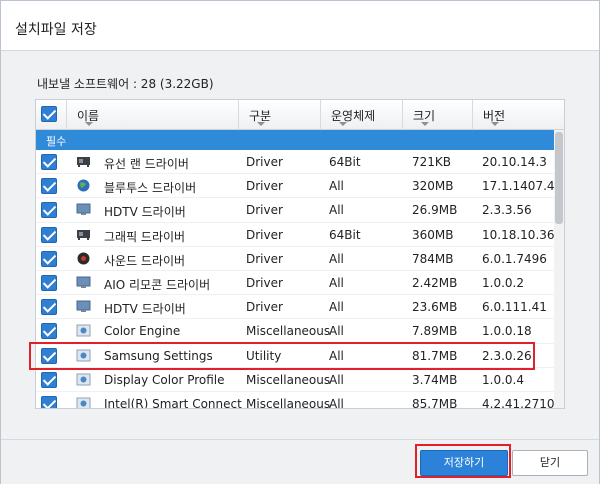 The width and height of the screenshot is (600, 484). Describe the element at coordinates (282, 356) in the screenshot. I see `row-highlight-annotation` at that location.